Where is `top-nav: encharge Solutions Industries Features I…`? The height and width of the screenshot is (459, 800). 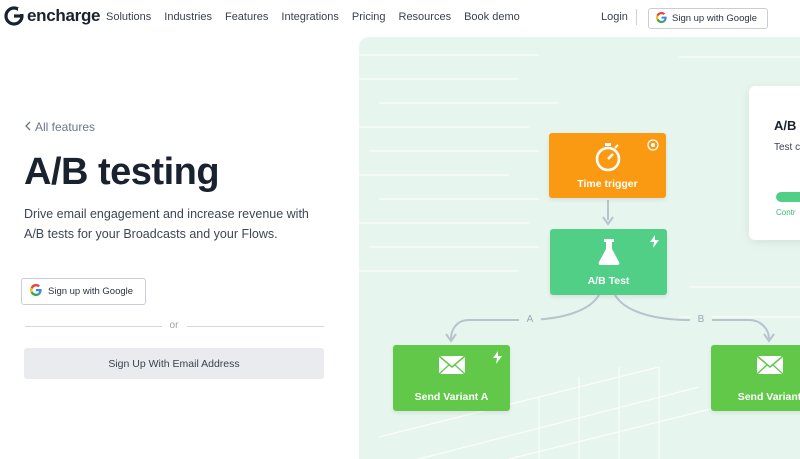 top-nav: encharge Solutions Industries Features I… is located at coordinates (400, 18).